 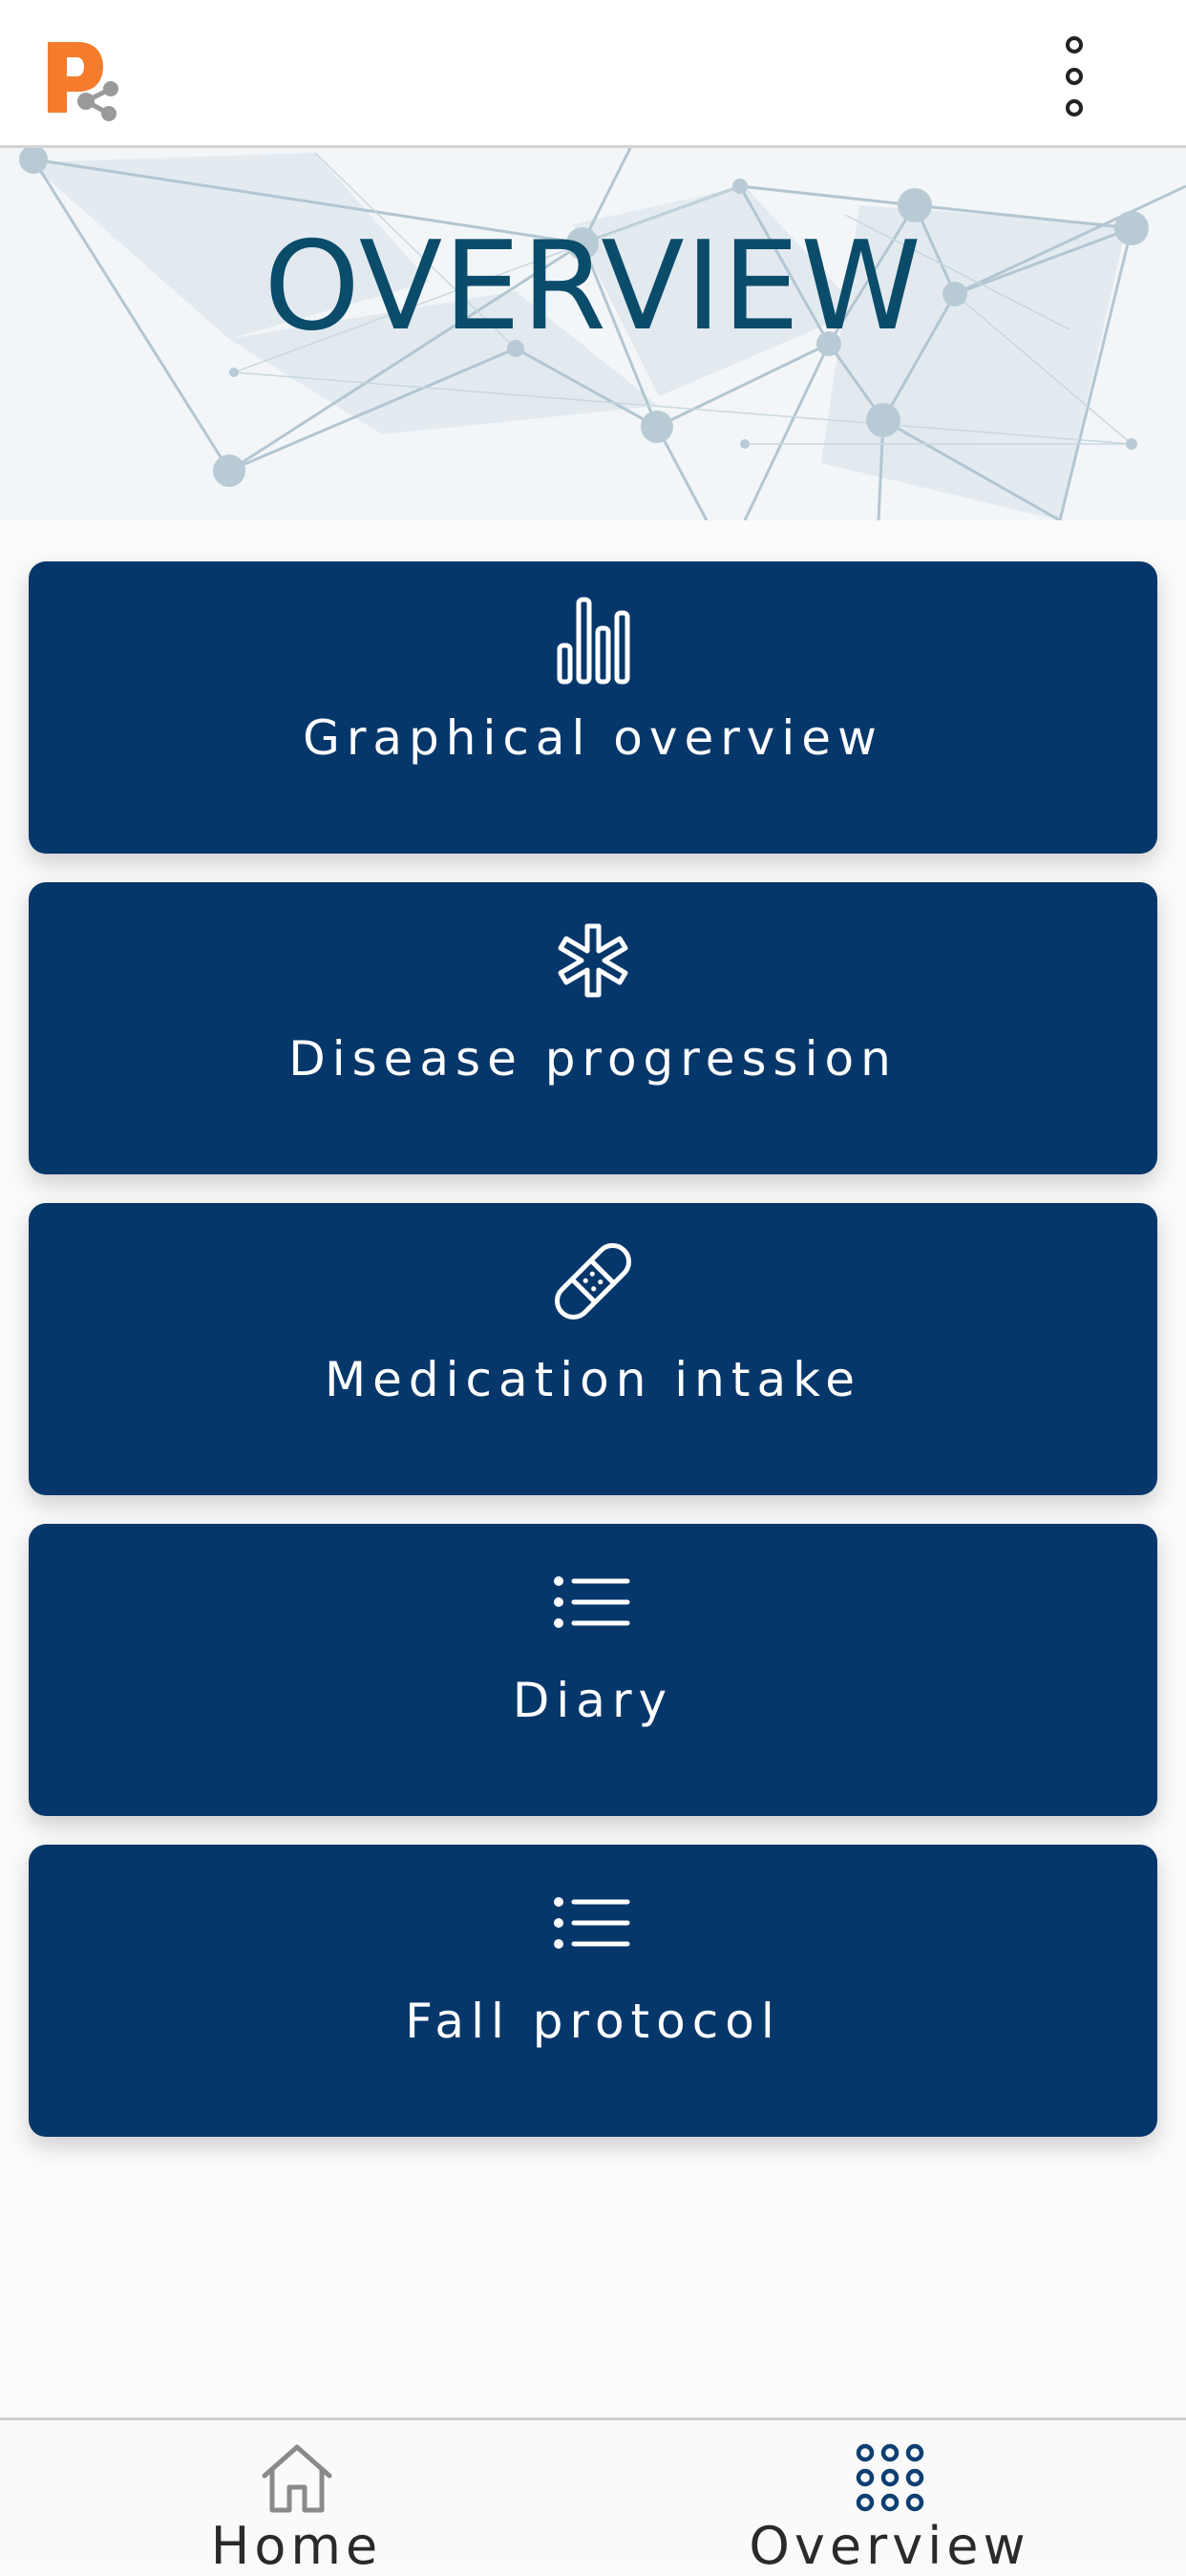 What do you see at coordinates (297, 2477) in the screenshot?
I see `home-icon` at bounding box center [297, 2477].